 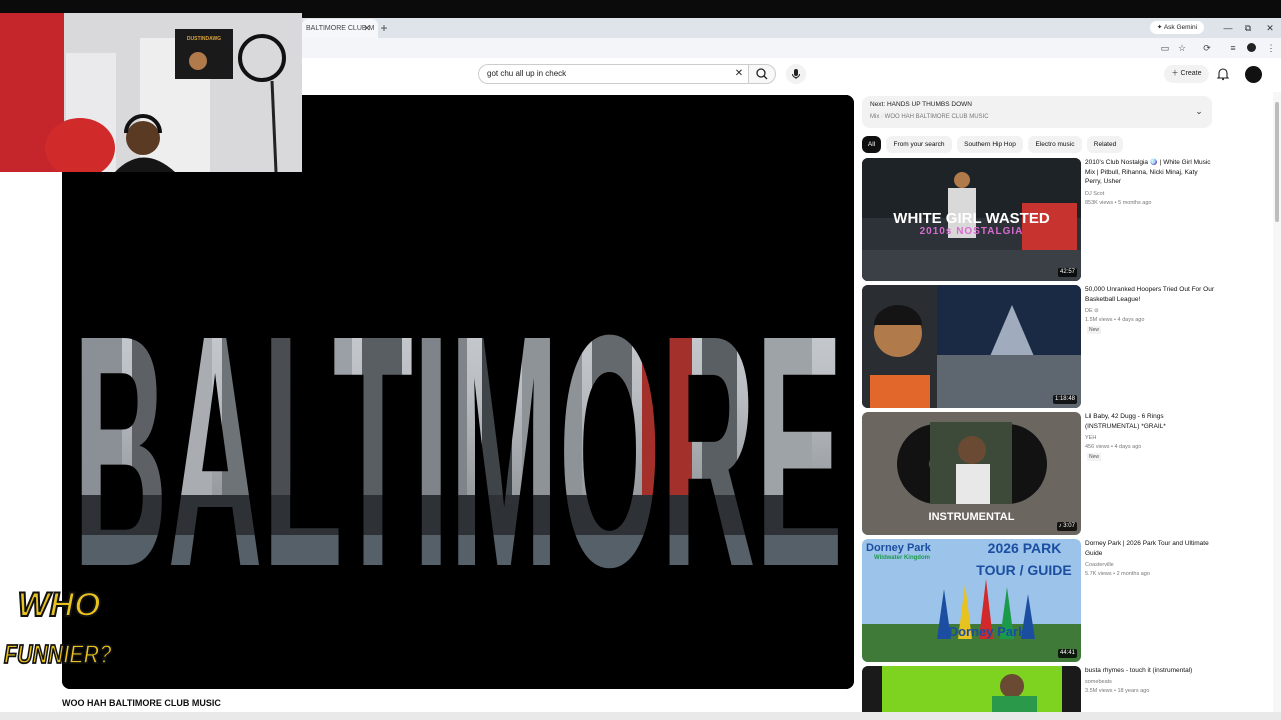 I want to click on thumbnail-headline: 2026 PARK, so click(x=1024, y=548).